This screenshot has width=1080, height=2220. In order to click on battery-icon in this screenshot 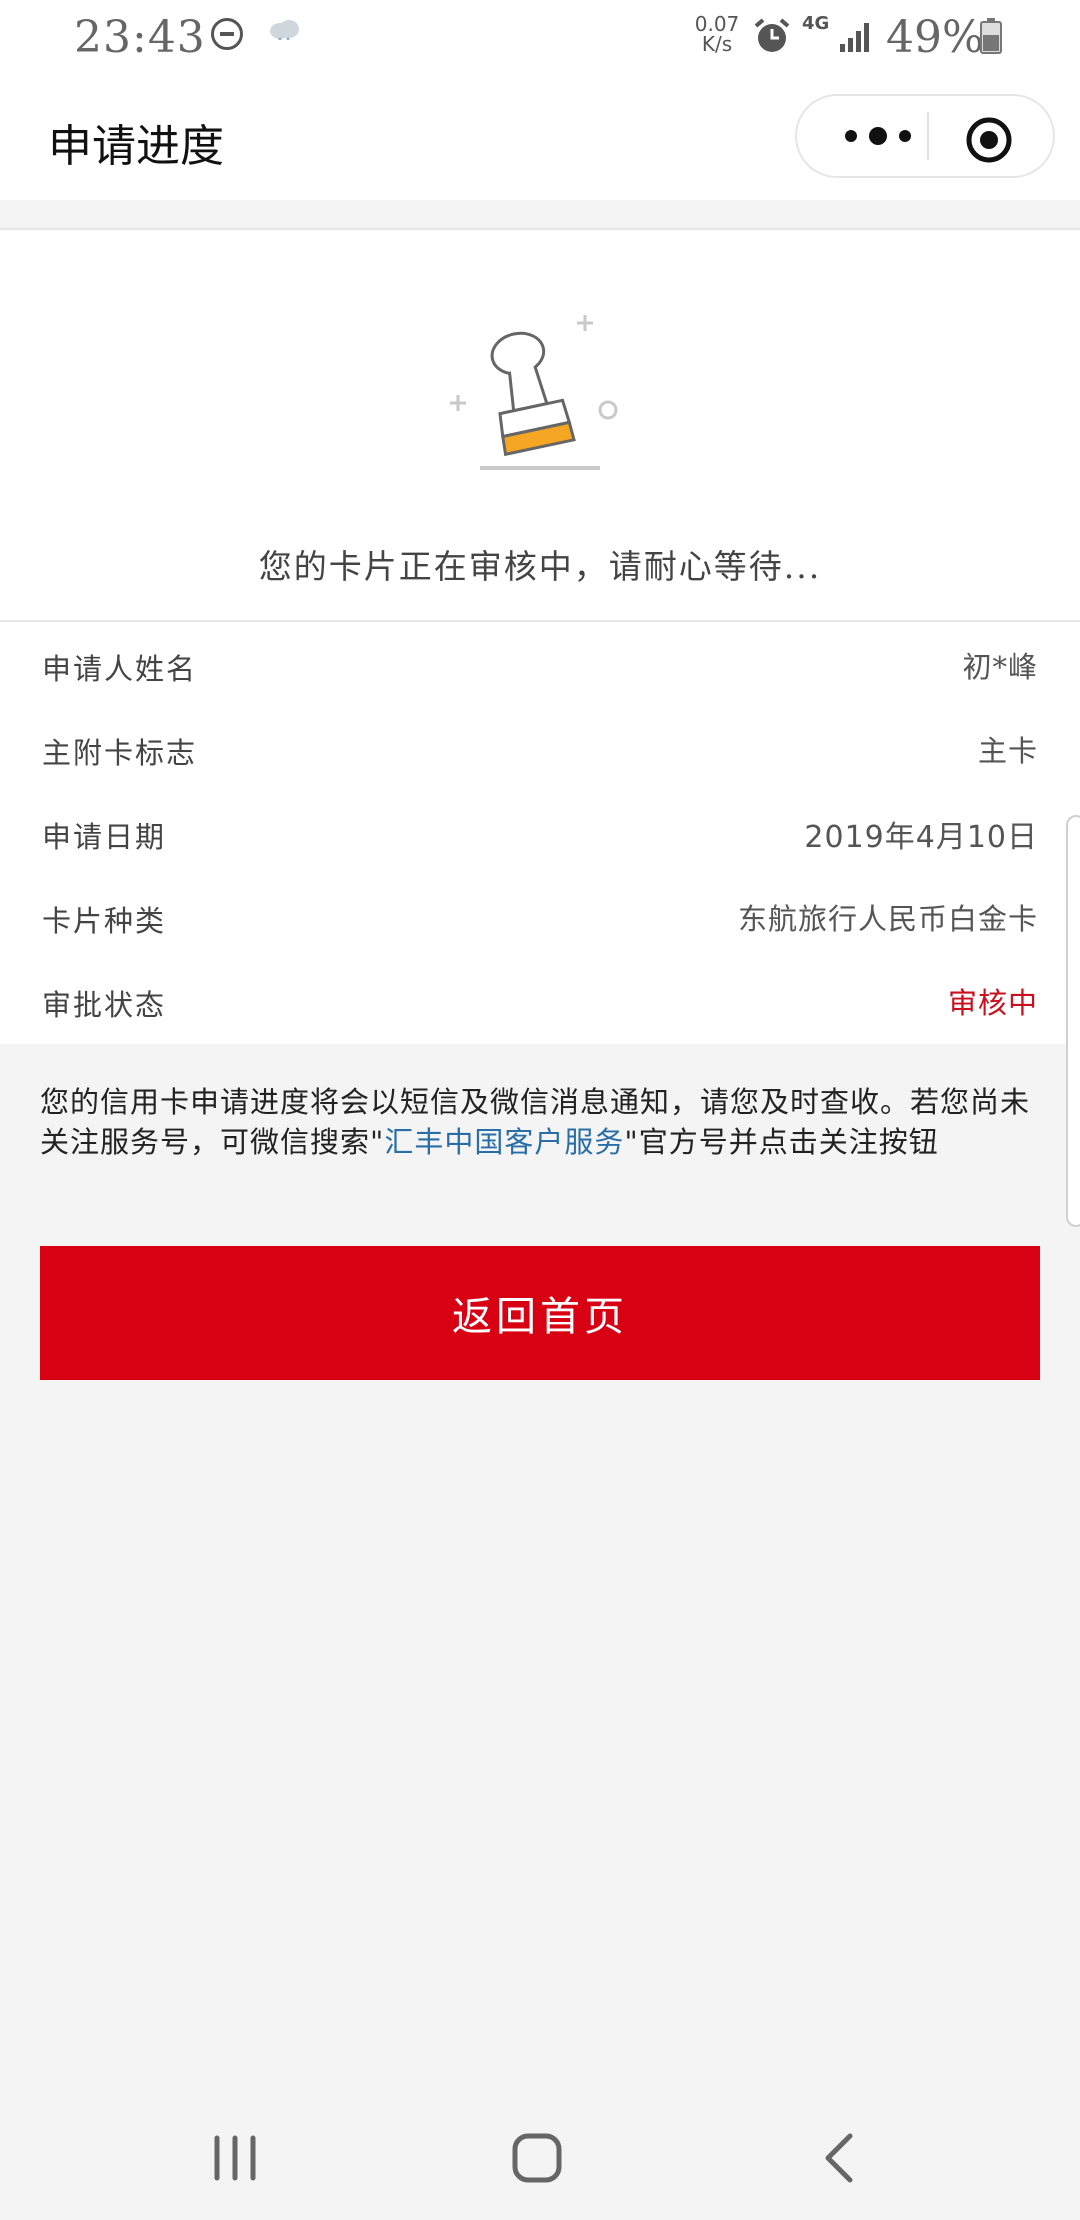, I will do `click(991, 36)`.